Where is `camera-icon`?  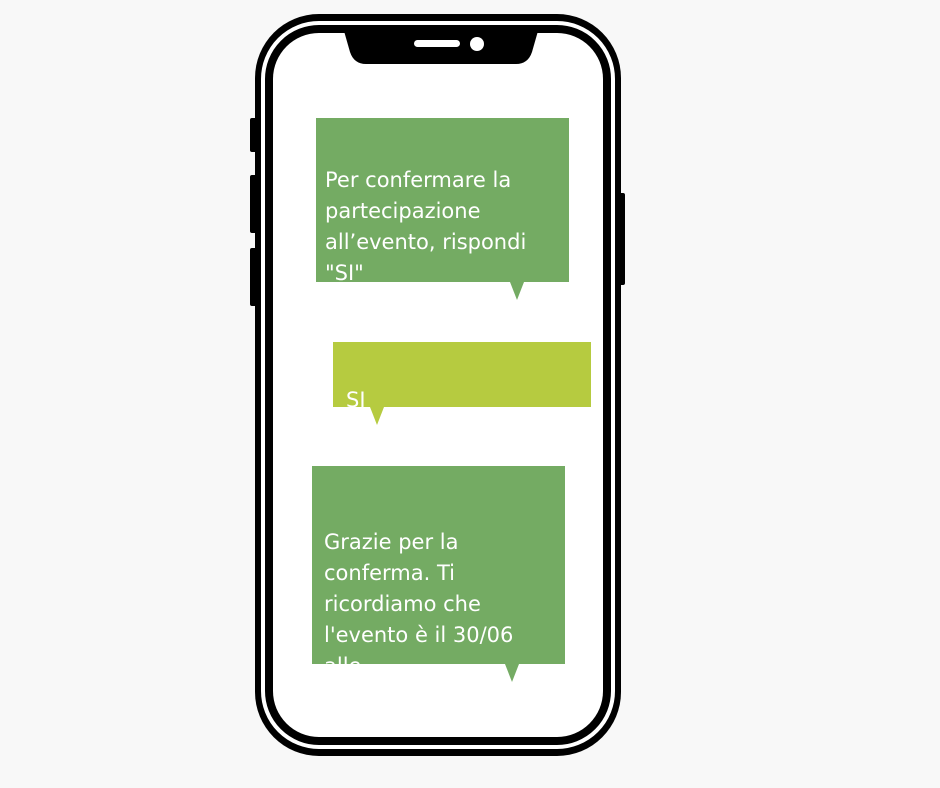 camera-icon is located at coordinates (477, 44).